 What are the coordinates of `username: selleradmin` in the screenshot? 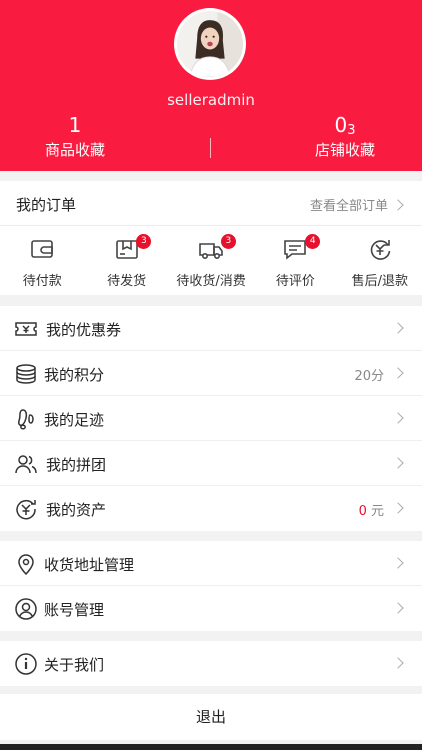 It's located at (211, 100).